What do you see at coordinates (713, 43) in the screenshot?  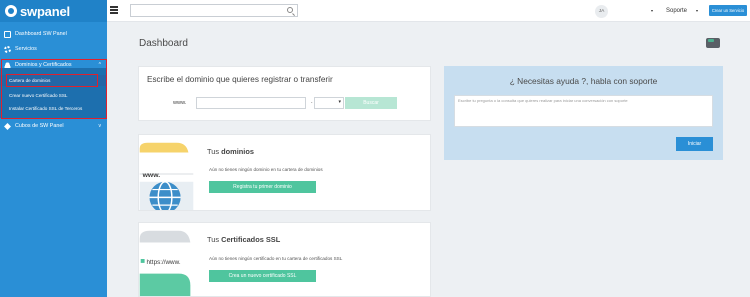 I see `chat-help-icon` at bounding box center [713, 43].